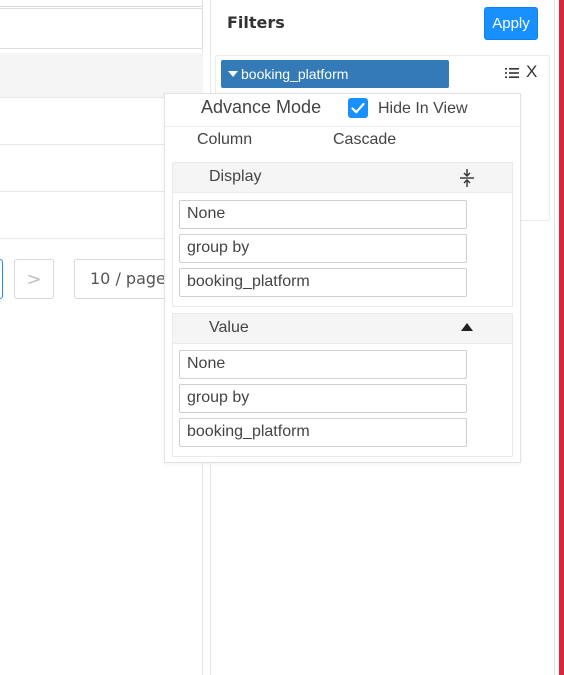  I want to click on display-field-input: group by, so click(323, 248).